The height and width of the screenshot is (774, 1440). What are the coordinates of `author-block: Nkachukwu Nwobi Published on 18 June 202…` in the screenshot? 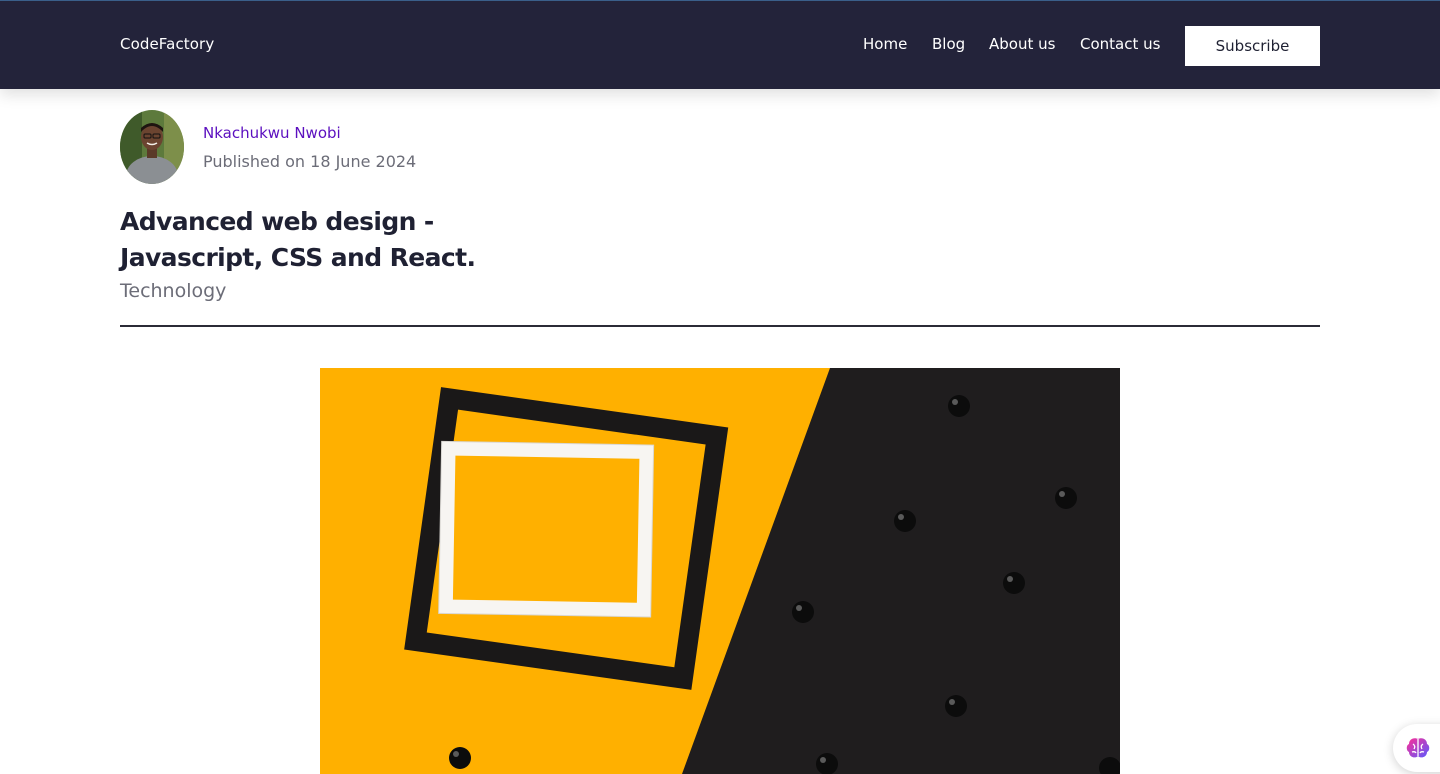 It's located at (420, 147).